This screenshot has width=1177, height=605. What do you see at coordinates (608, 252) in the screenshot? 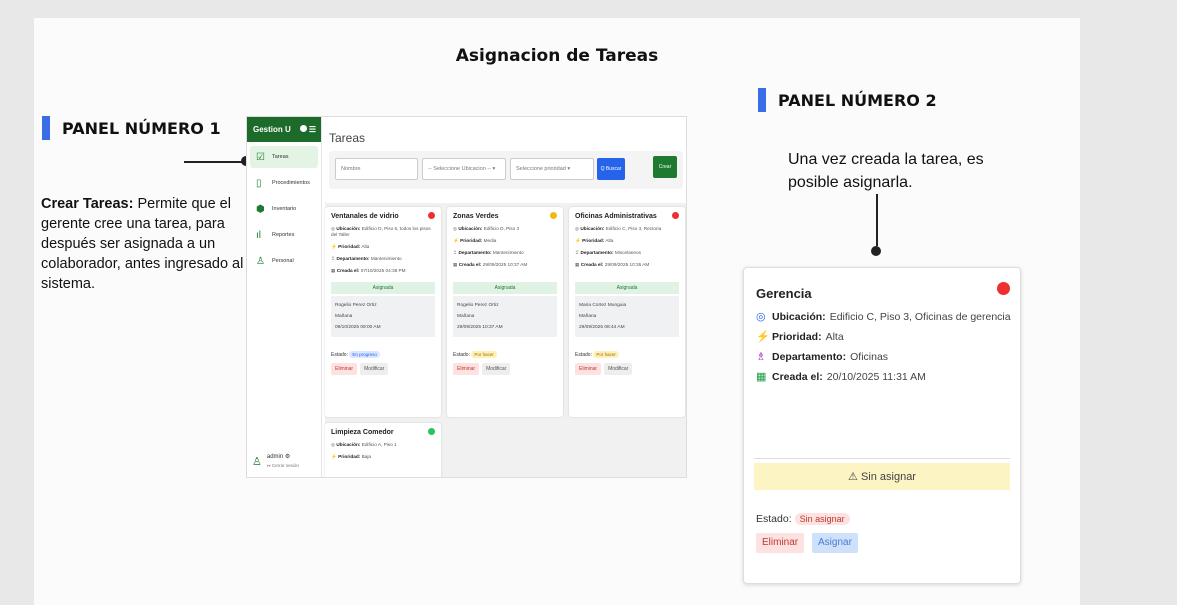
I see `department-row: ♖ Departamento: Miscelaneos` at bounding box center [608, 252].